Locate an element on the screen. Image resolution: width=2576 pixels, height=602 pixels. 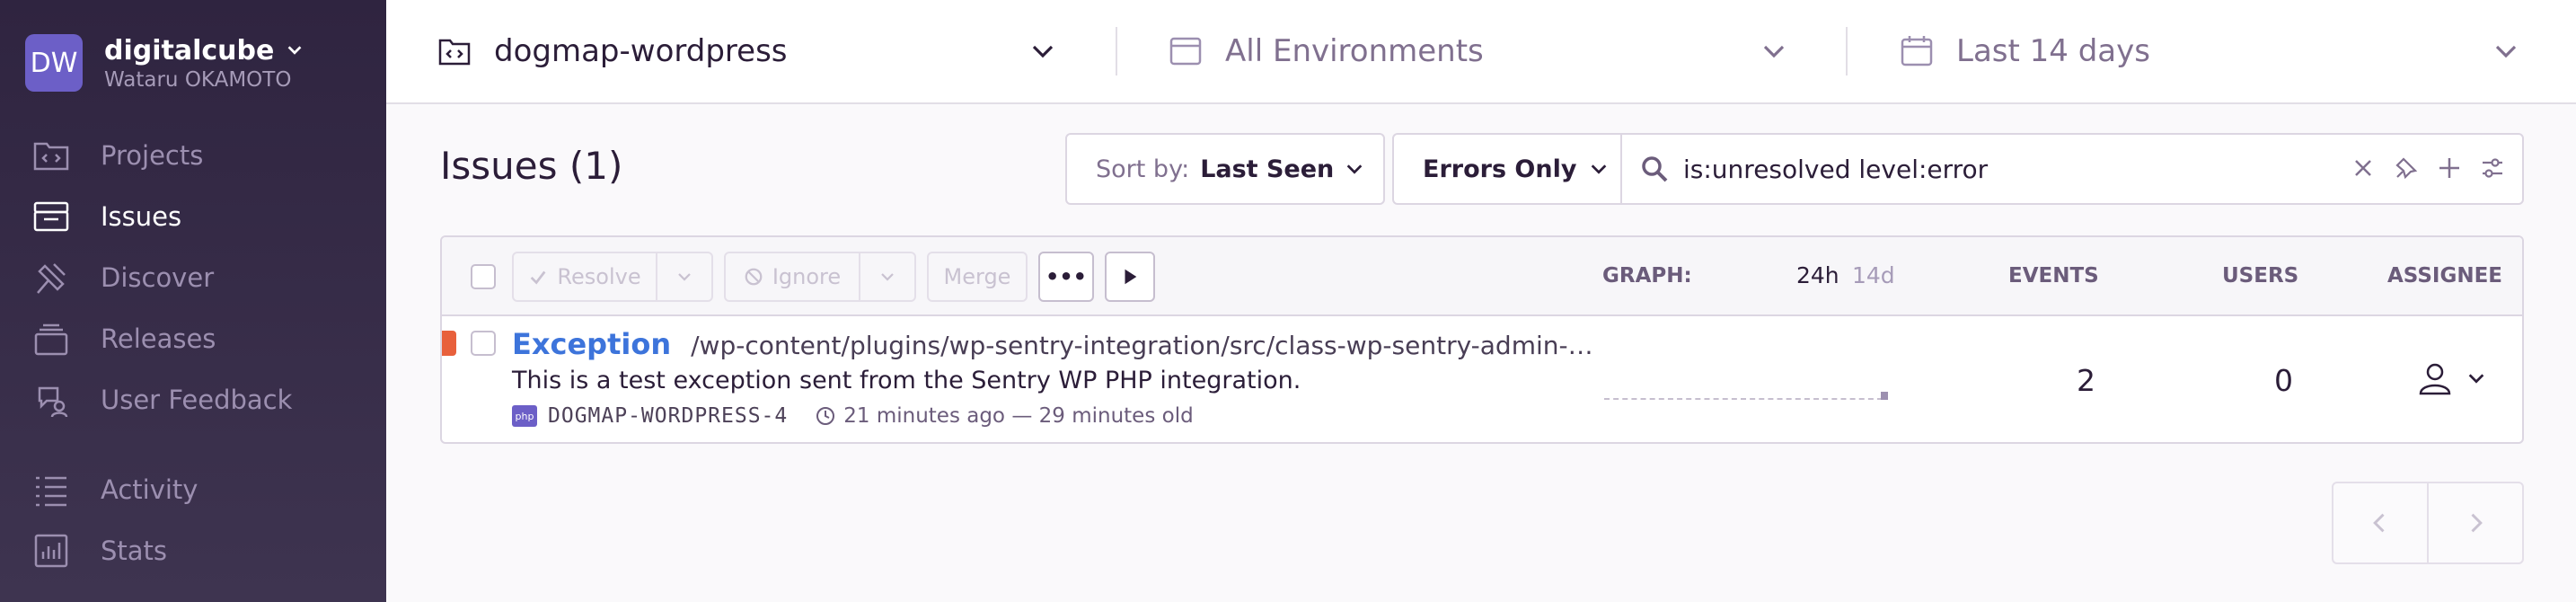
chevron-right-icon is located at coordinates (2477, 523).